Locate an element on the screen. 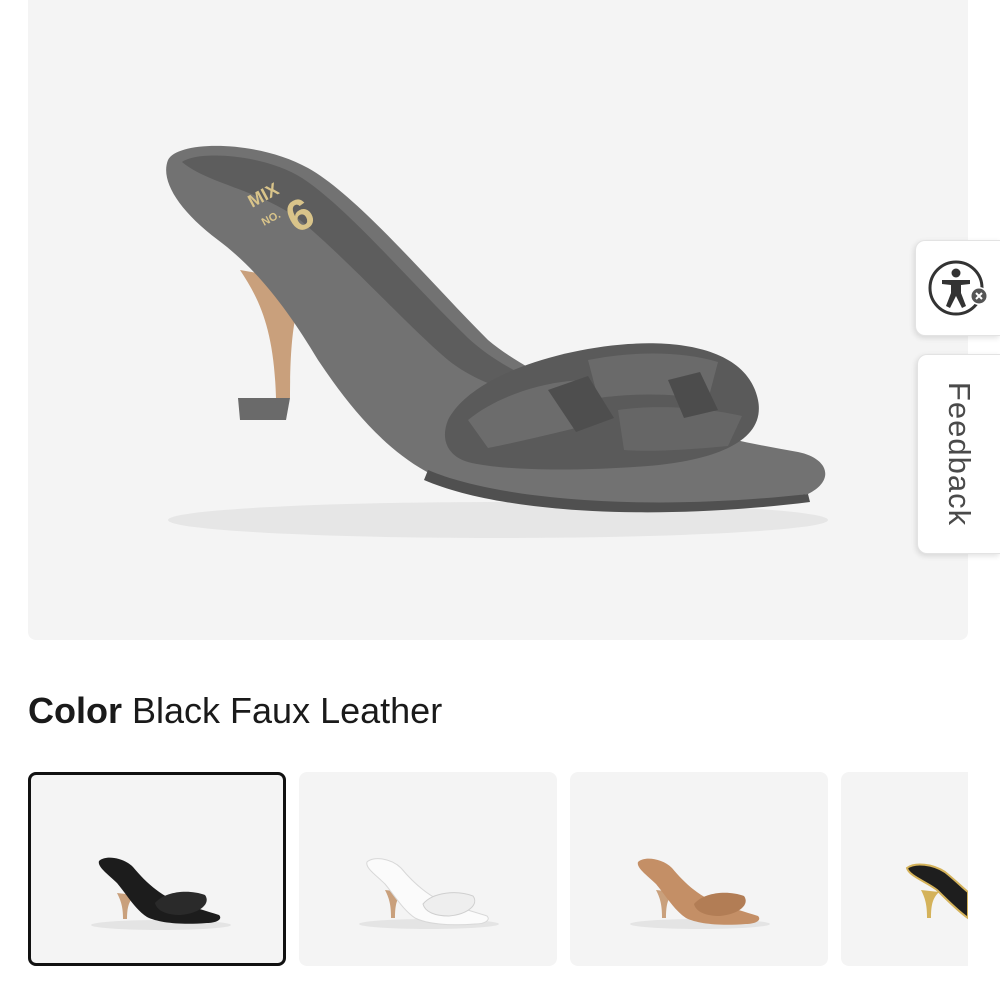 The height and width of the screenshot is (1000, 1000). feedback-tab: Feedback is located at coordinates (958, 454).